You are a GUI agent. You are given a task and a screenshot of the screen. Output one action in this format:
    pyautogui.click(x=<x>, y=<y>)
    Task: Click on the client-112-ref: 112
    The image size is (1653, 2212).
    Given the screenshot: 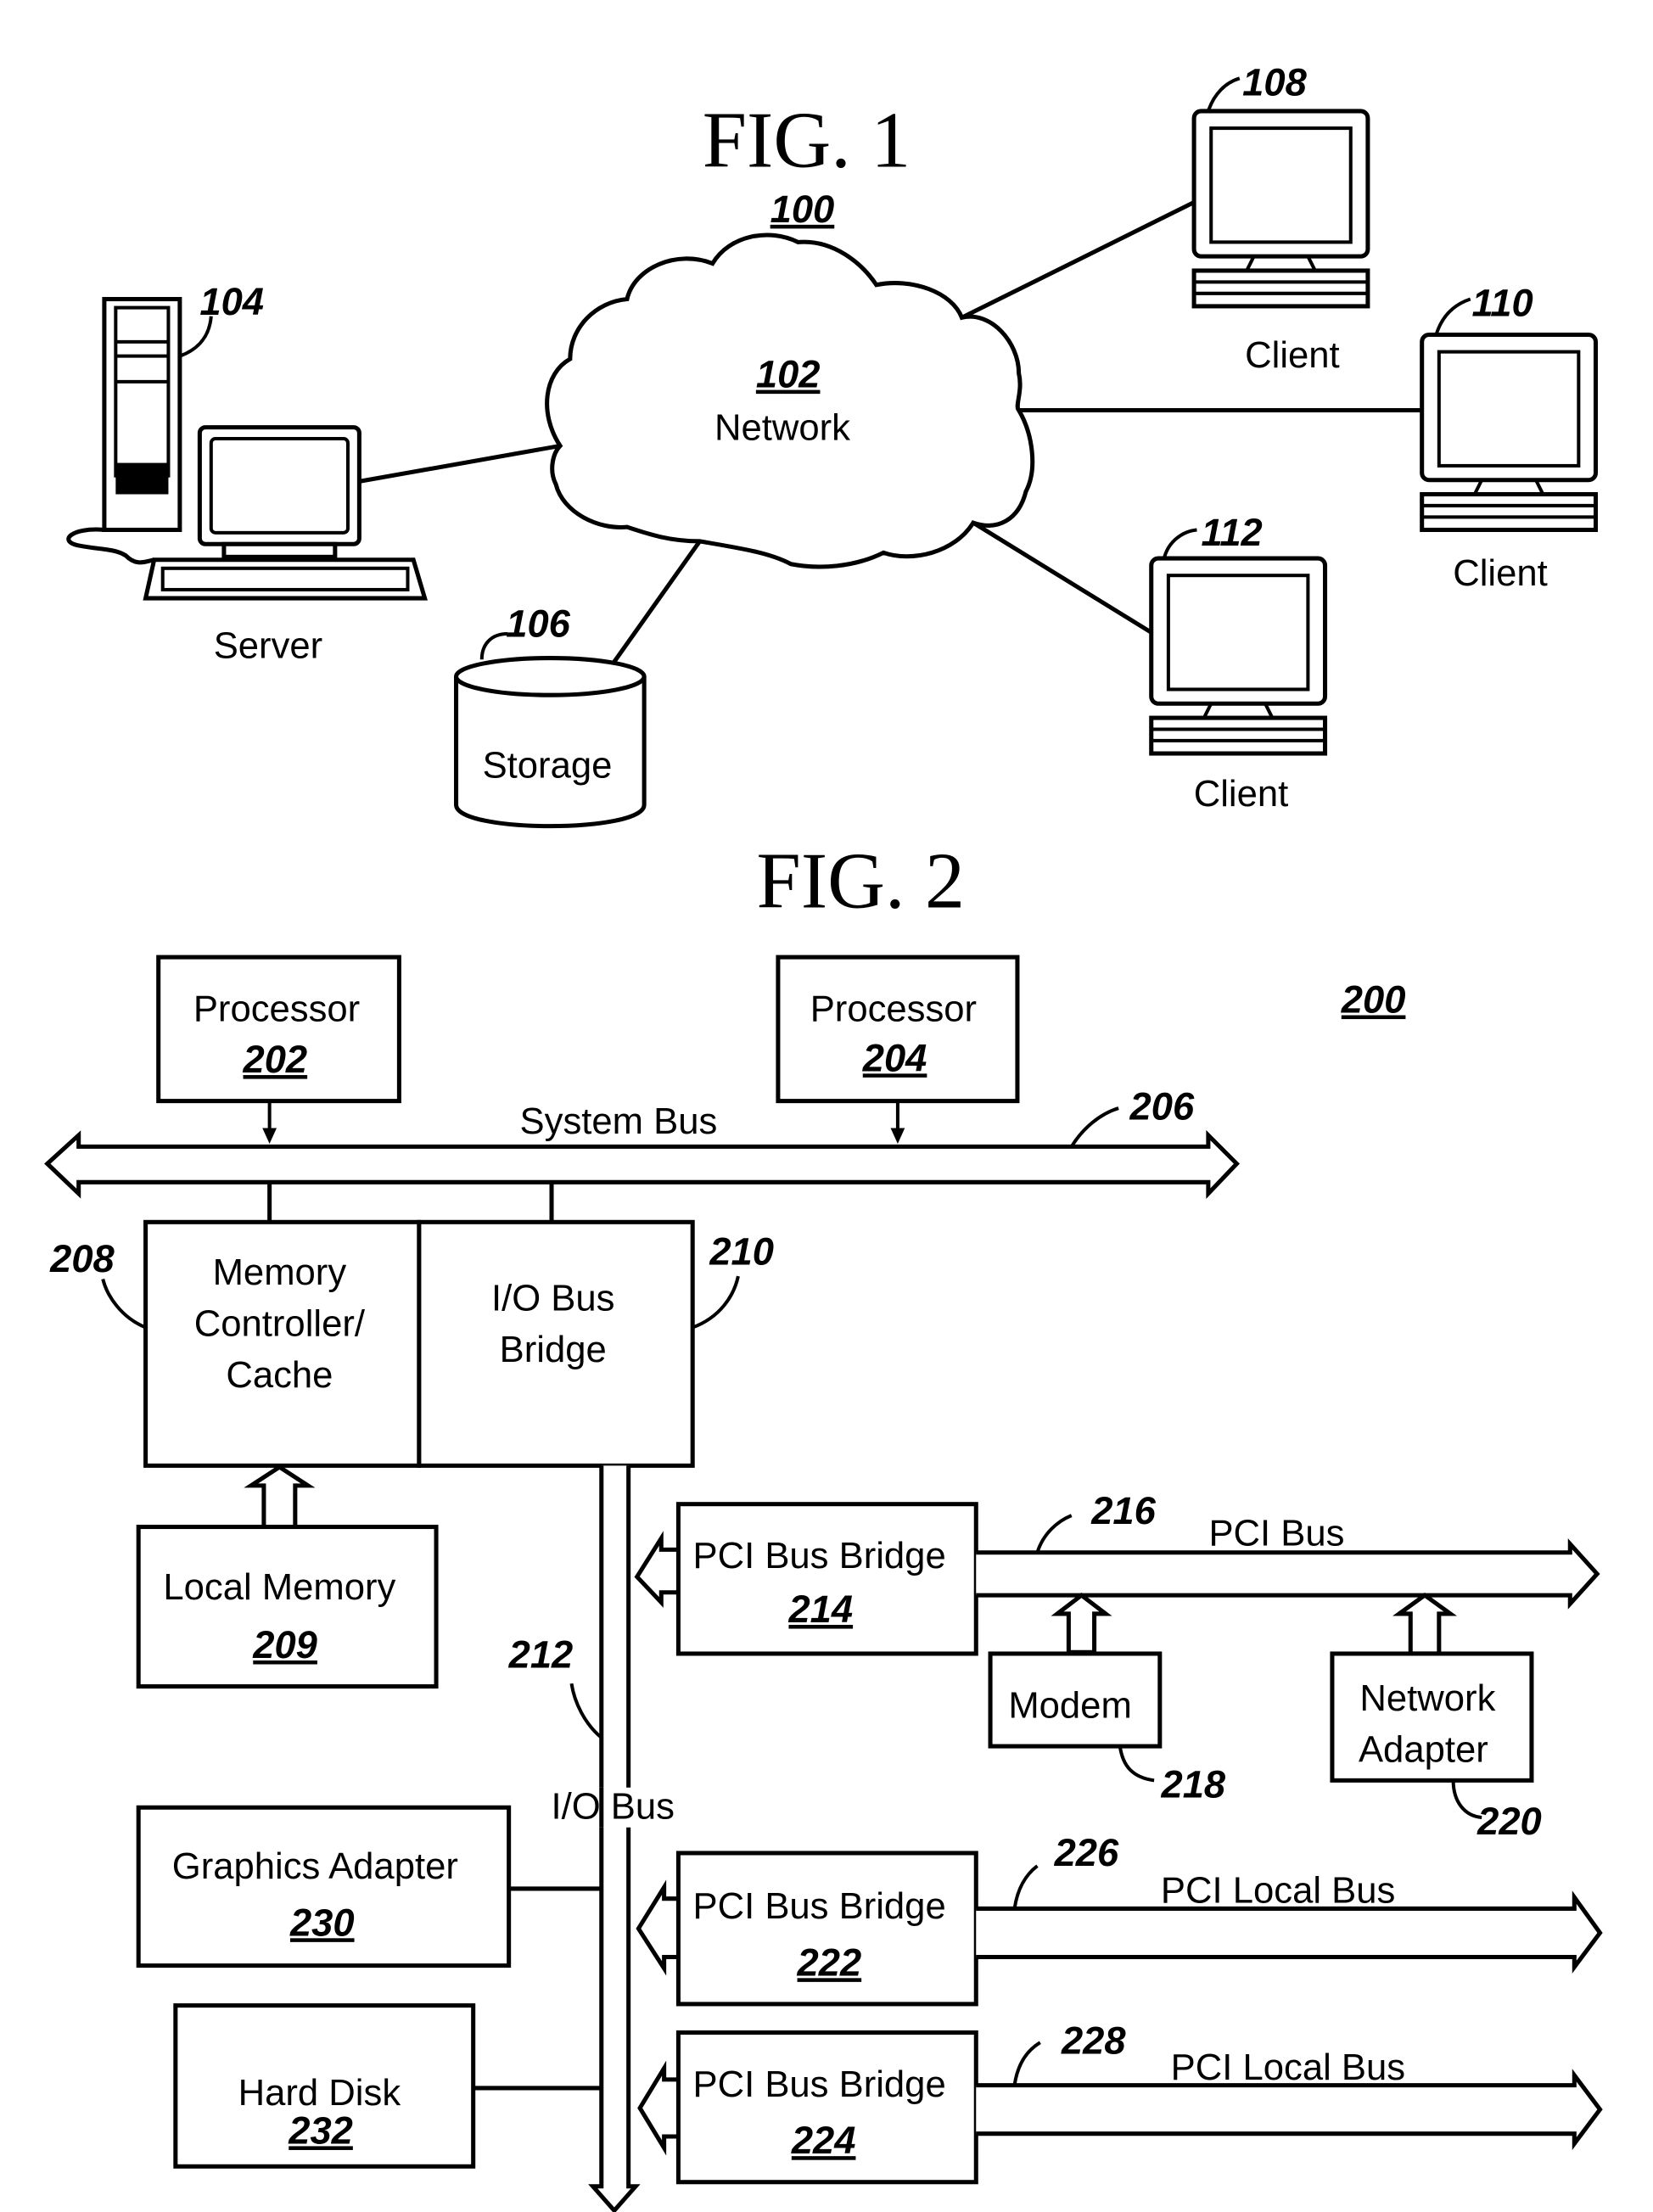 What is the action you would take?
    pyautogui.click(x=1231, y=533)
    